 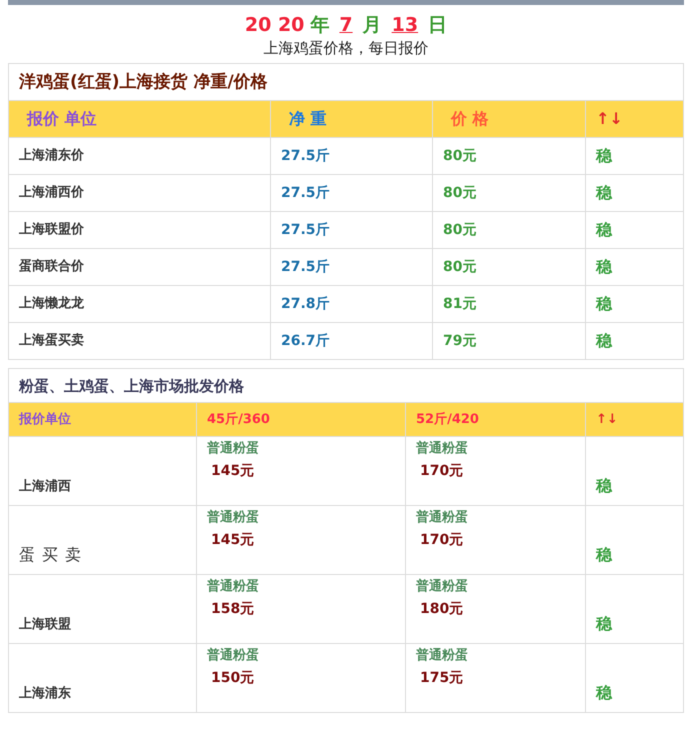 What do you see at coordinates (346, 82) in the screenshot?
I see `table-title: 洋鸡蛋(红蛋)上海接货 净重/价格` at bounding box center [346, 82].